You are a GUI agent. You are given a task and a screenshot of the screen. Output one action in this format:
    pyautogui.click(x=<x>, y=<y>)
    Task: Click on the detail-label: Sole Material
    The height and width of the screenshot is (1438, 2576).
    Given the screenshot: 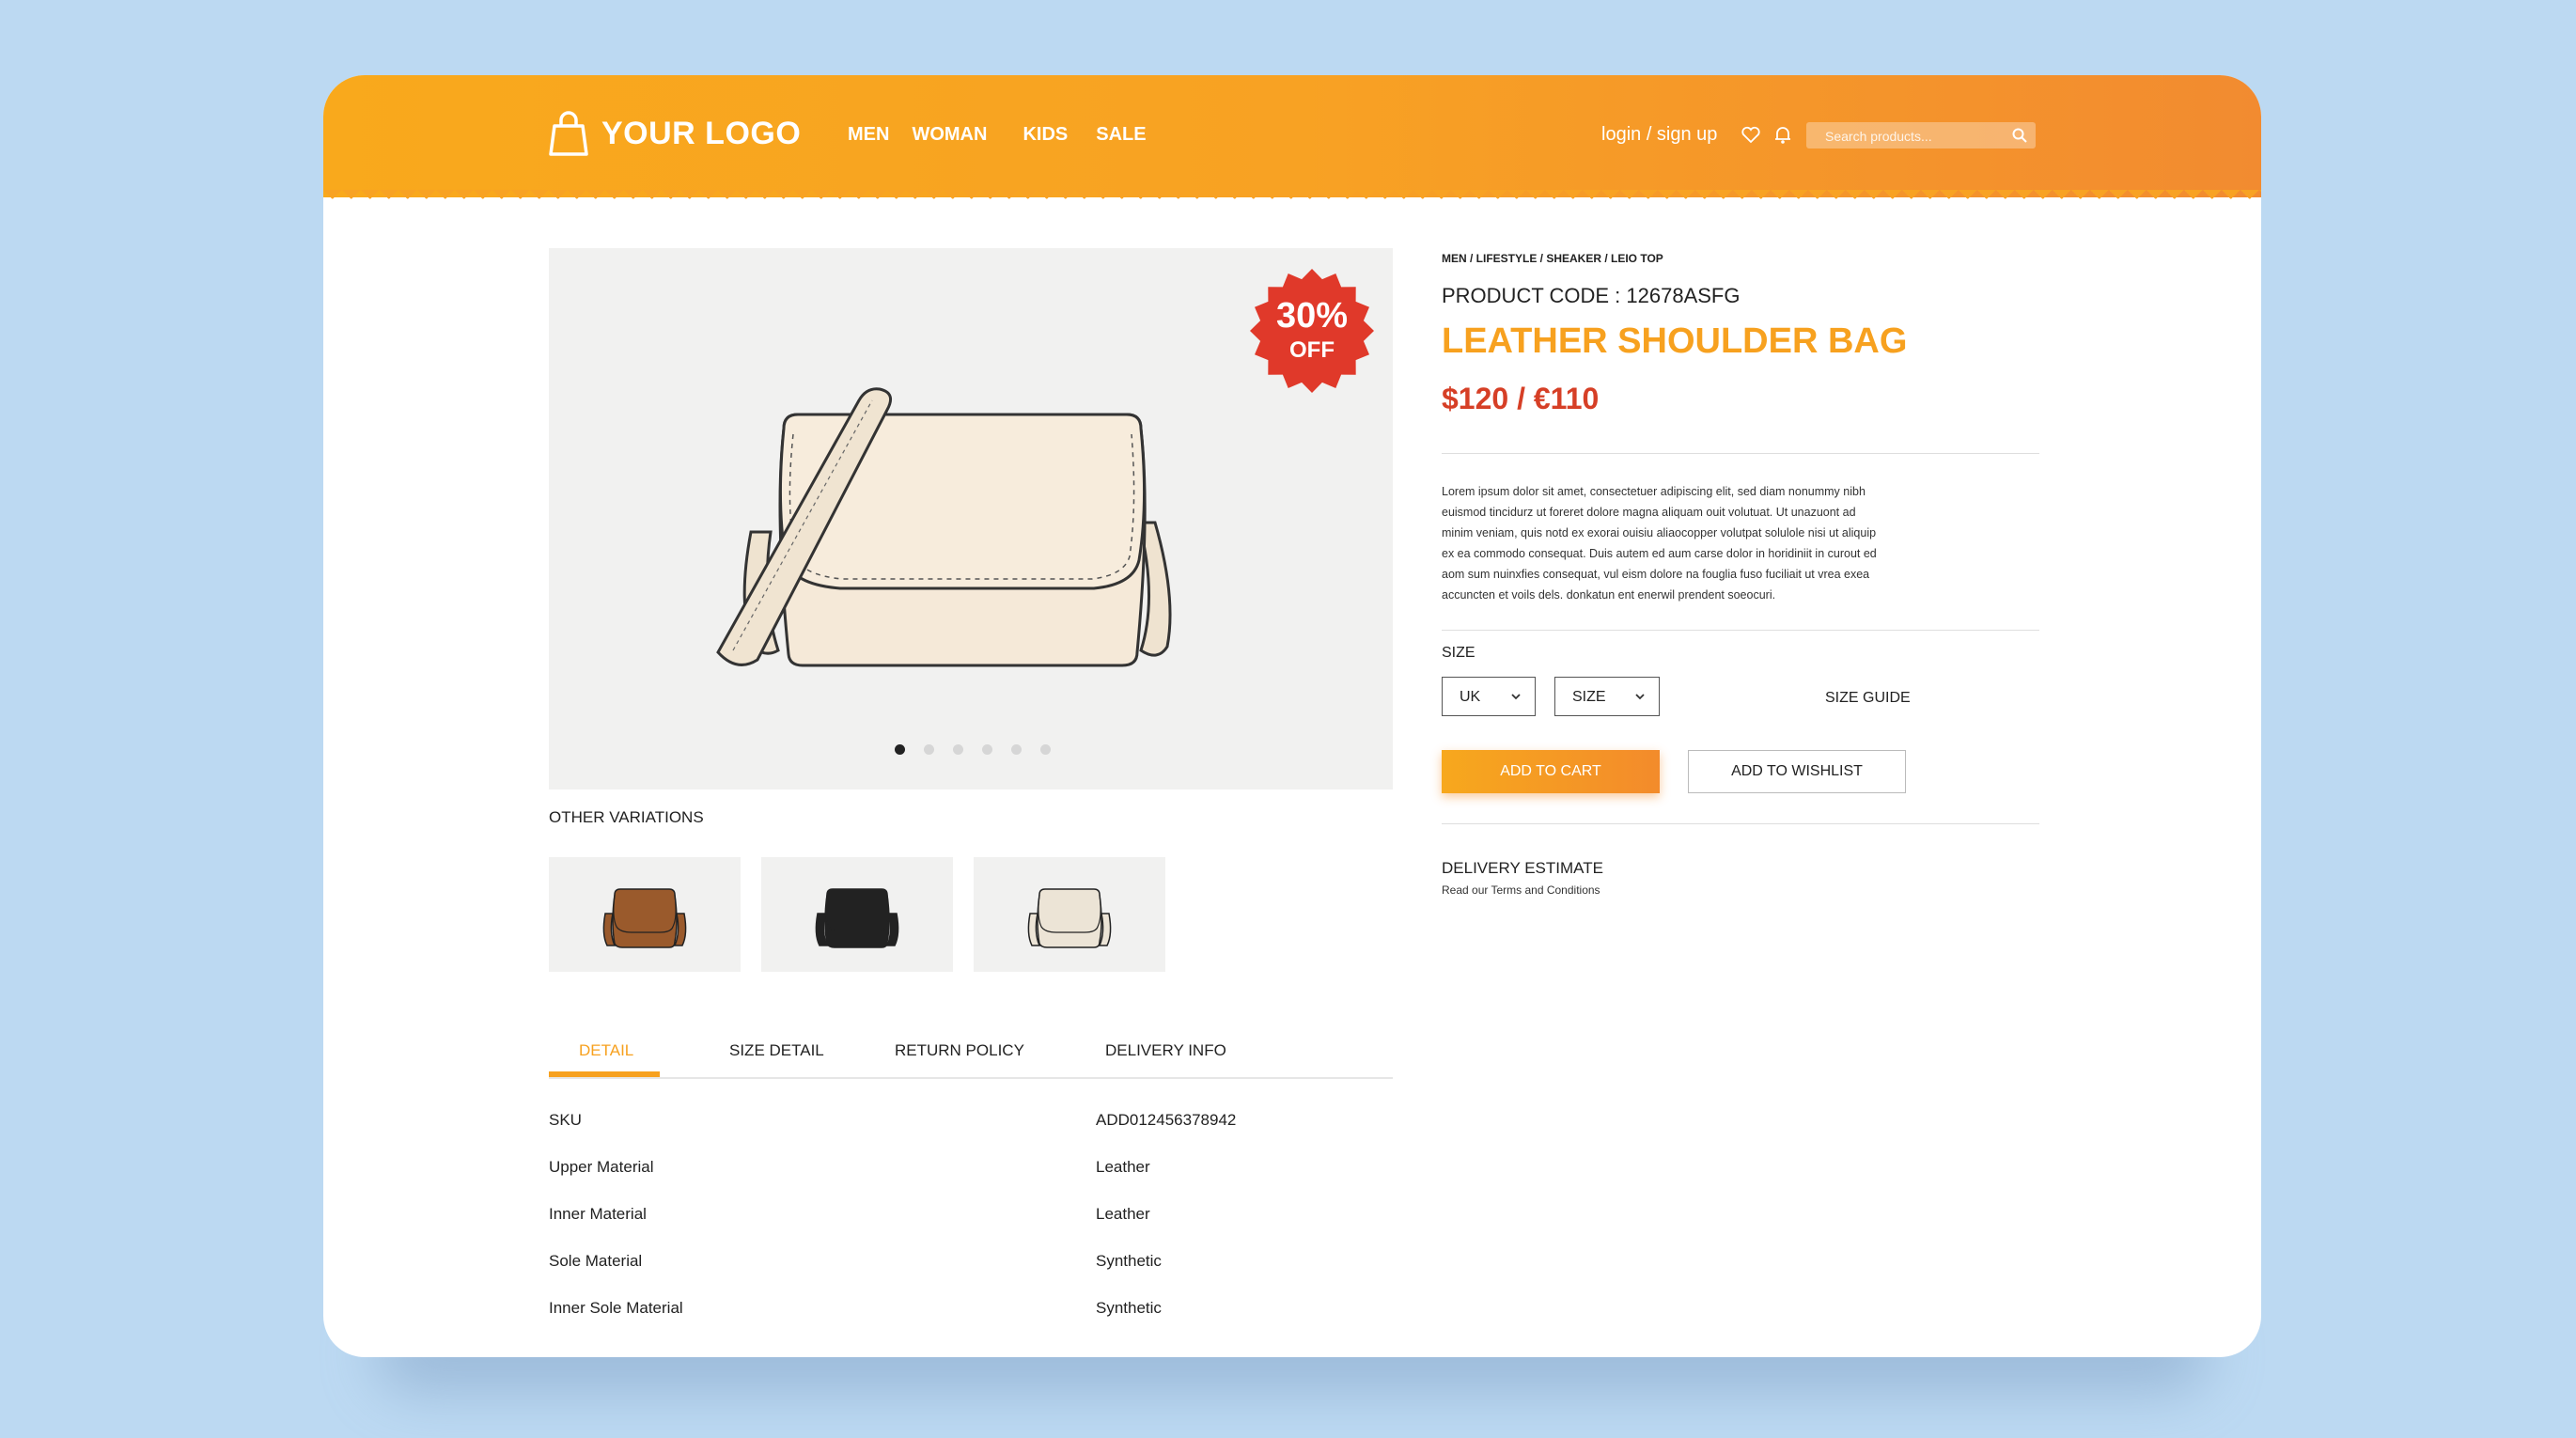 What is the action you would take?
    pyautogui.click(x=596, y=1261)
    